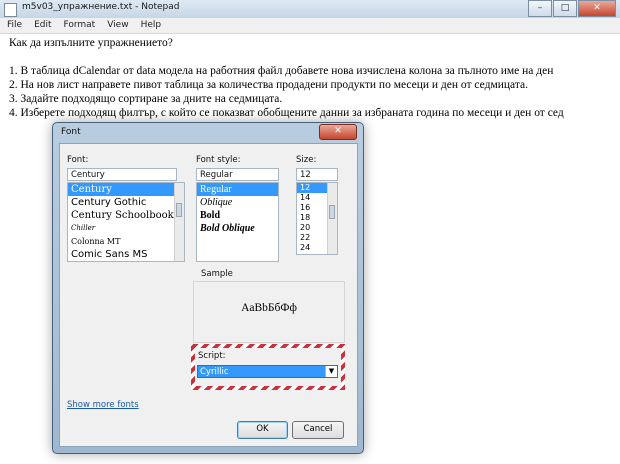  What do you see at coordinates (126, 228) in the screenshot?
I see `font-list-item: Chiller` at bounding box center [126, 228].